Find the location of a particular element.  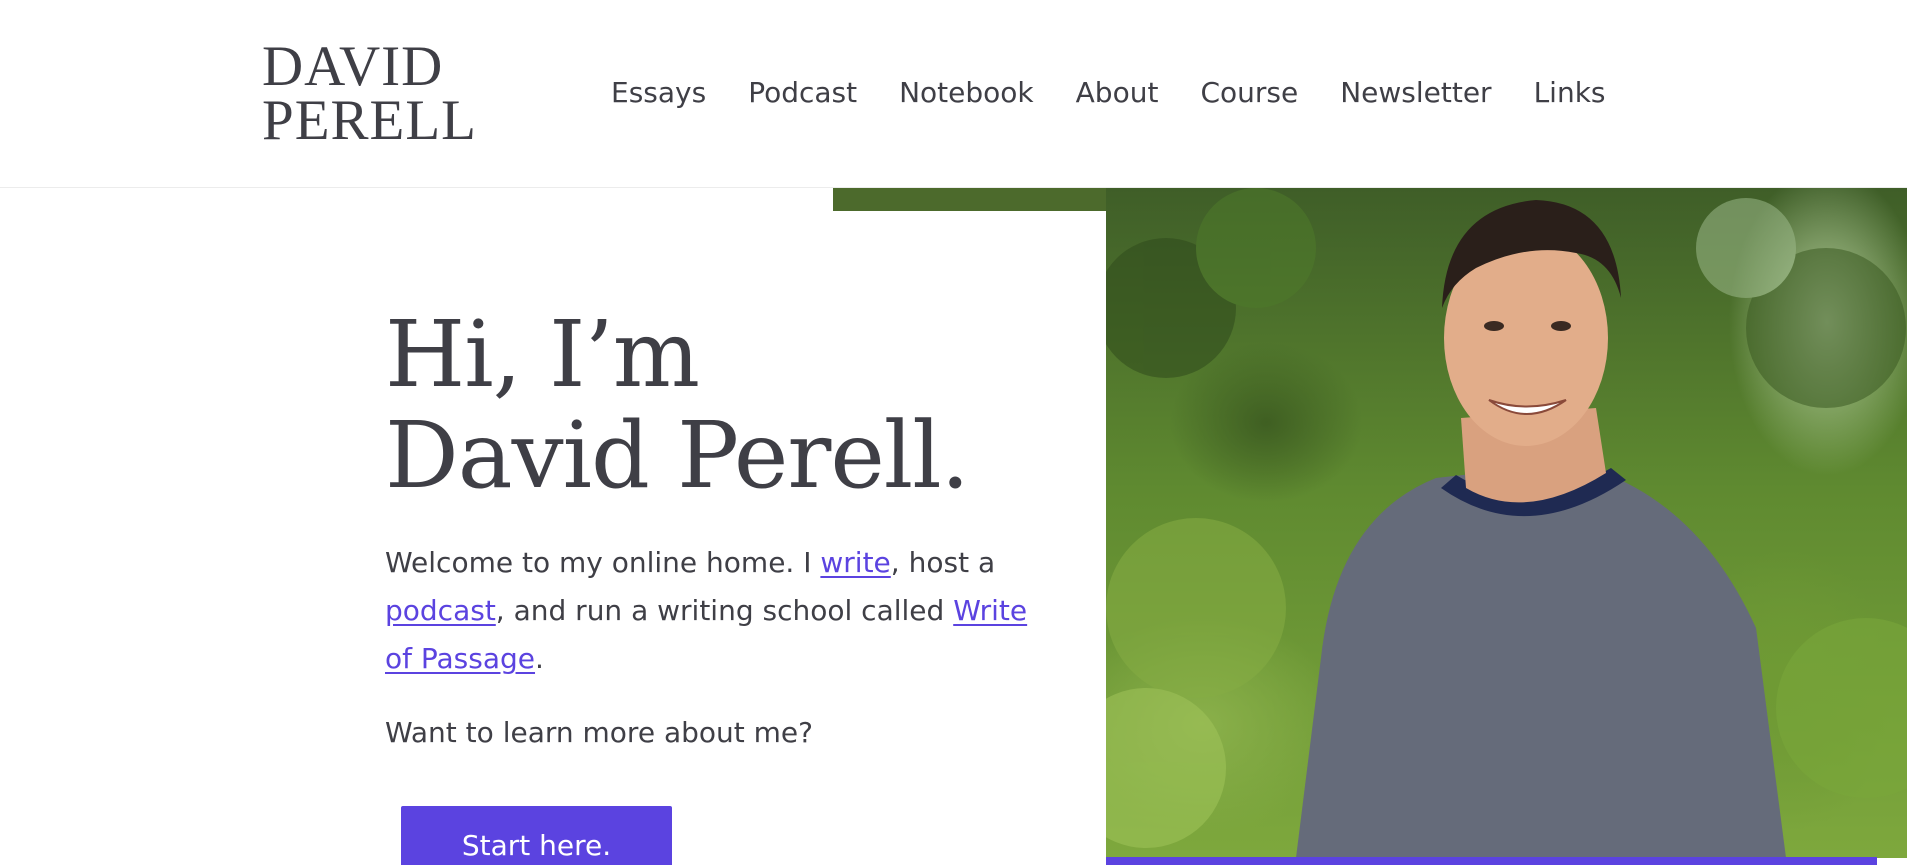

podcast-link: podcast is located at coordinates (440, 610).